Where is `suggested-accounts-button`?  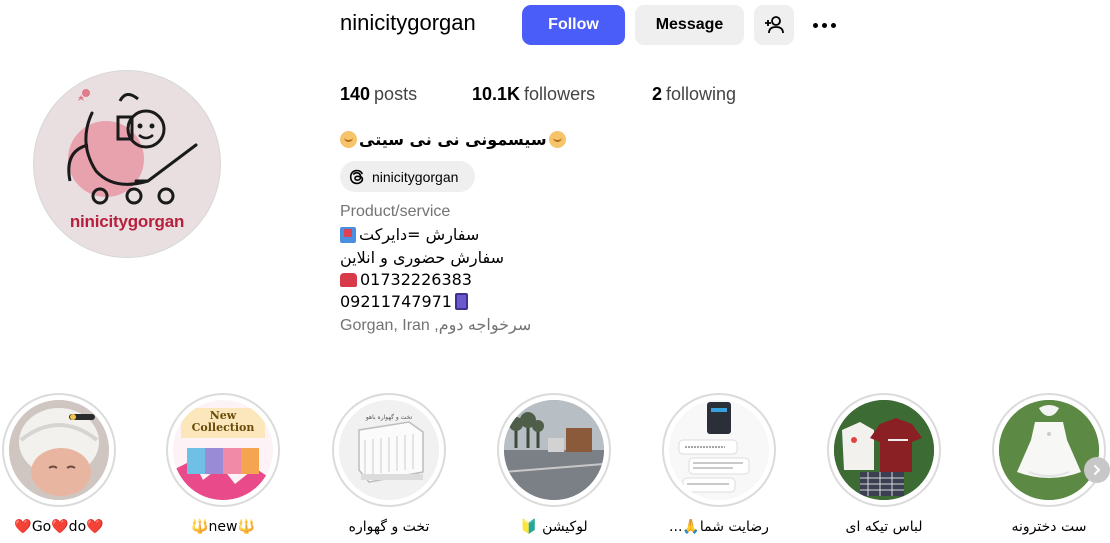
suggested-accounts-button is located at coordinates (774, 25).